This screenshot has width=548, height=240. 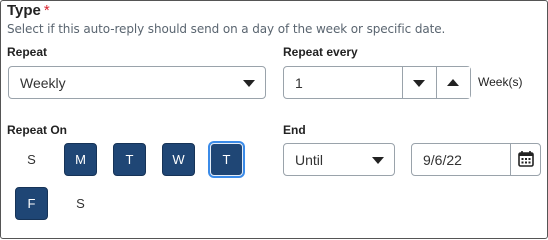 I want to click on end-date-input: 9/6/22, so click(x=476, y=159).